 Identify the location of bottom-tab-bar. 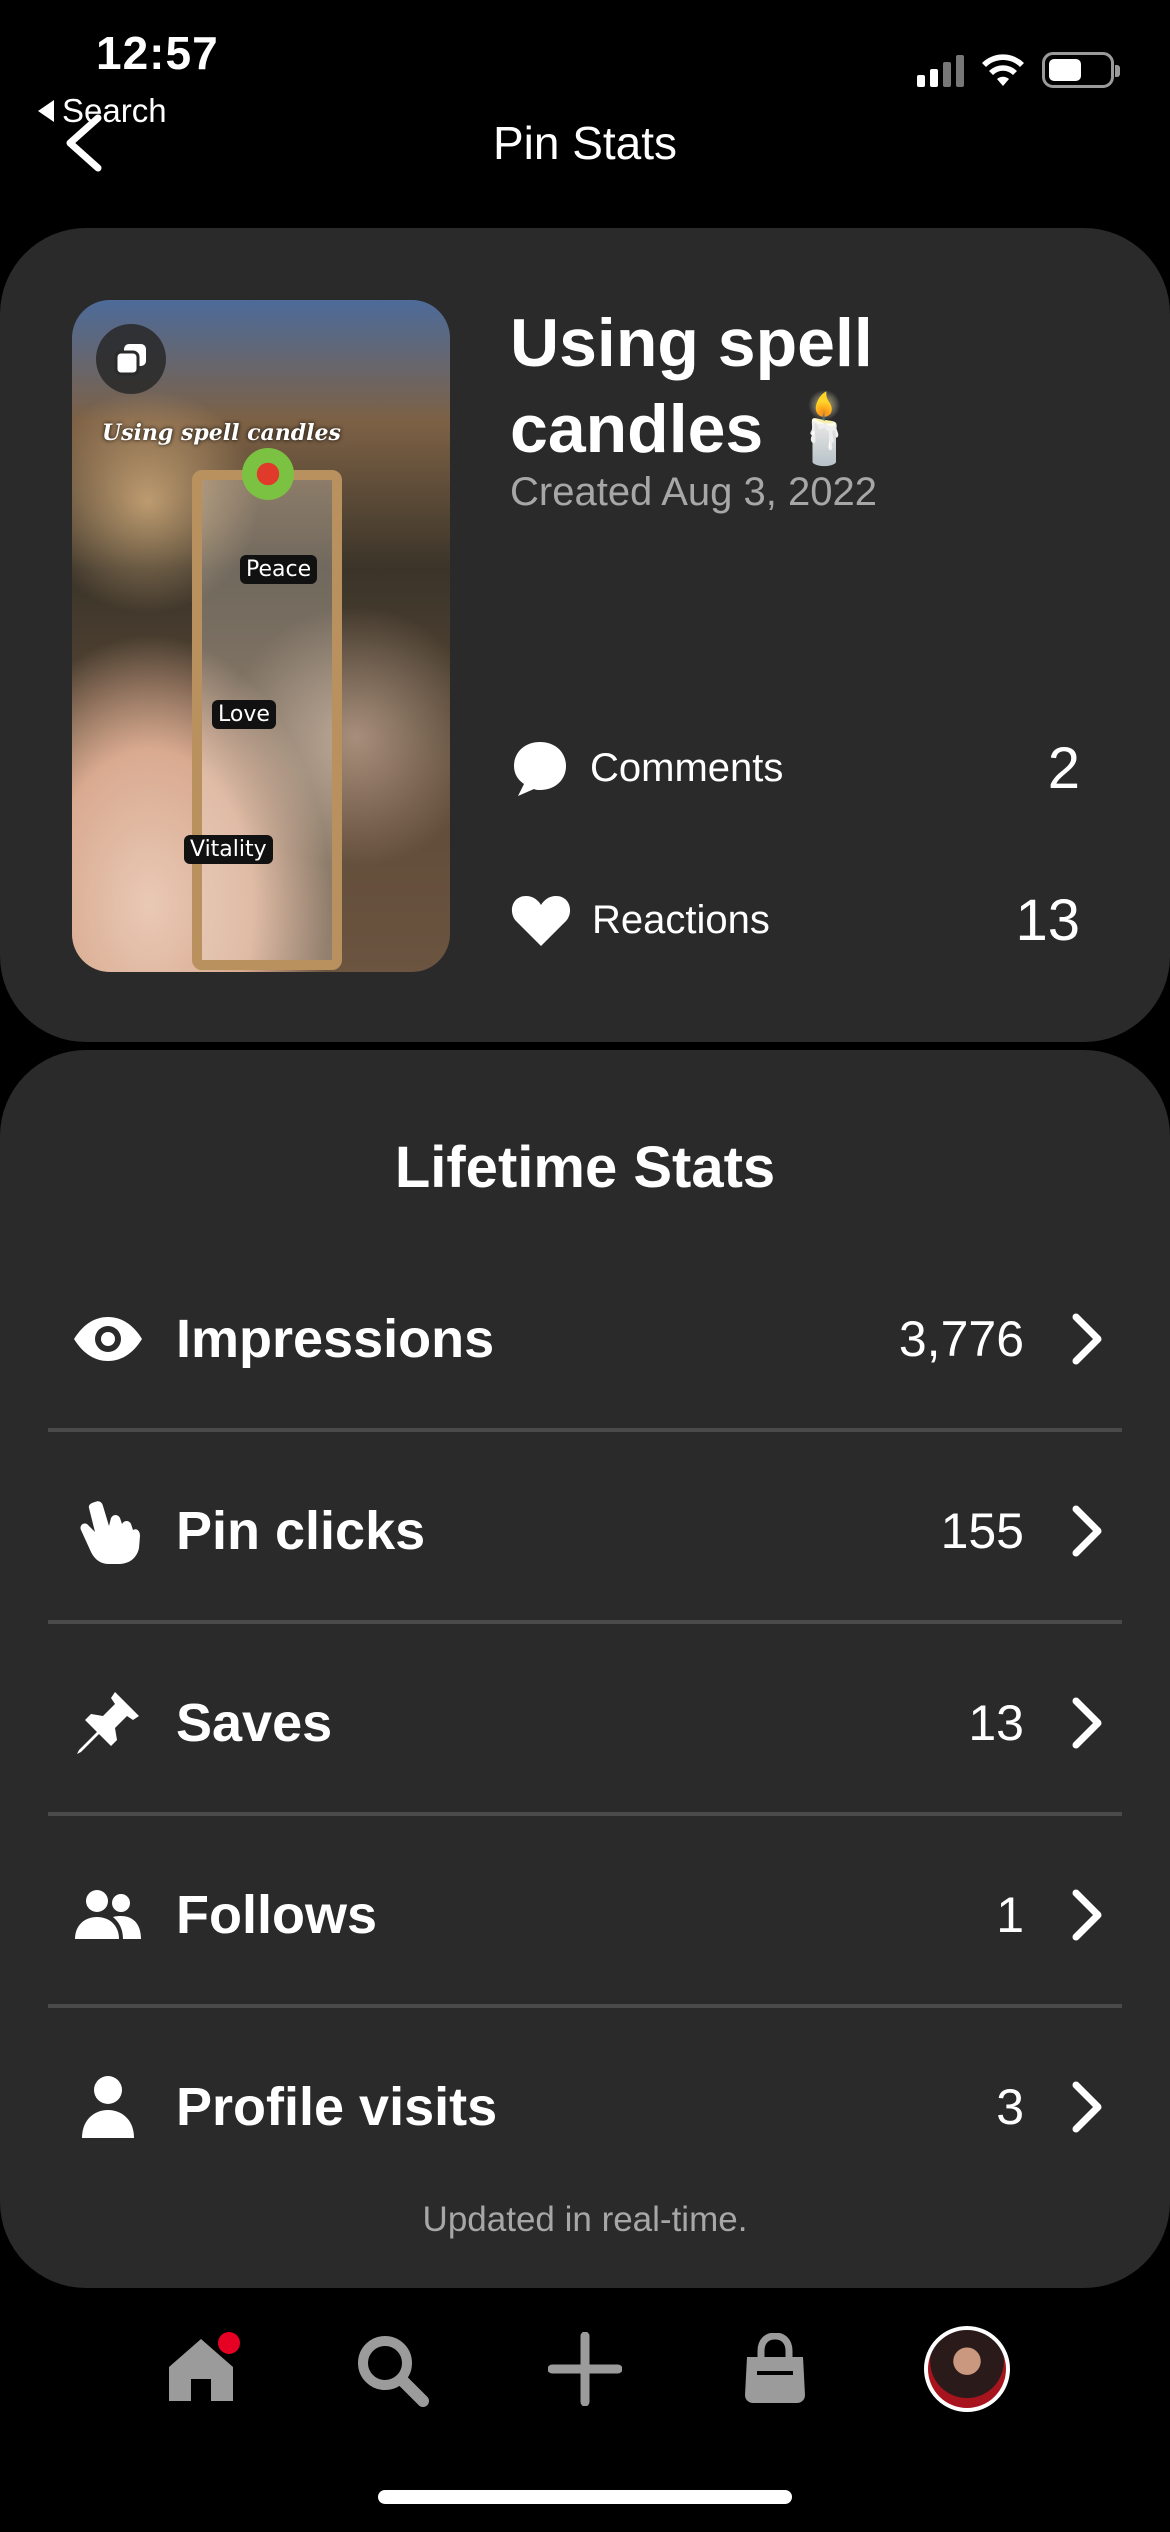
(585, 2365).